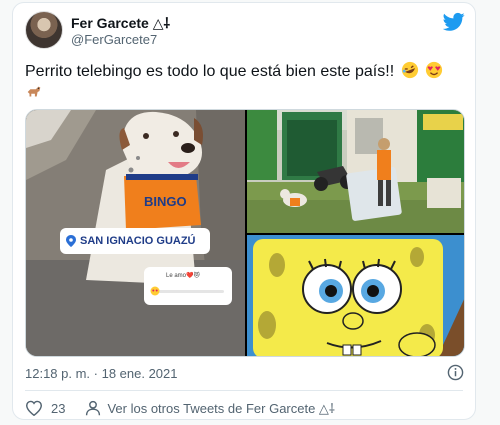 The image size is (500, 425). Describe the element at coordinates (114, 39) in the screenshot. I see `author-handle: @FerGarcete7` at that location.